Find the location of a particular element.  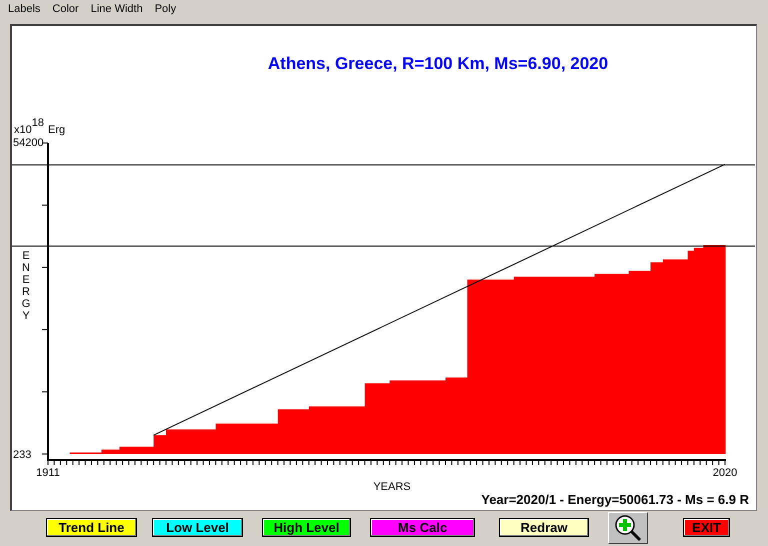

y-tick-label: 54200 is located at coordinates (28, 143).